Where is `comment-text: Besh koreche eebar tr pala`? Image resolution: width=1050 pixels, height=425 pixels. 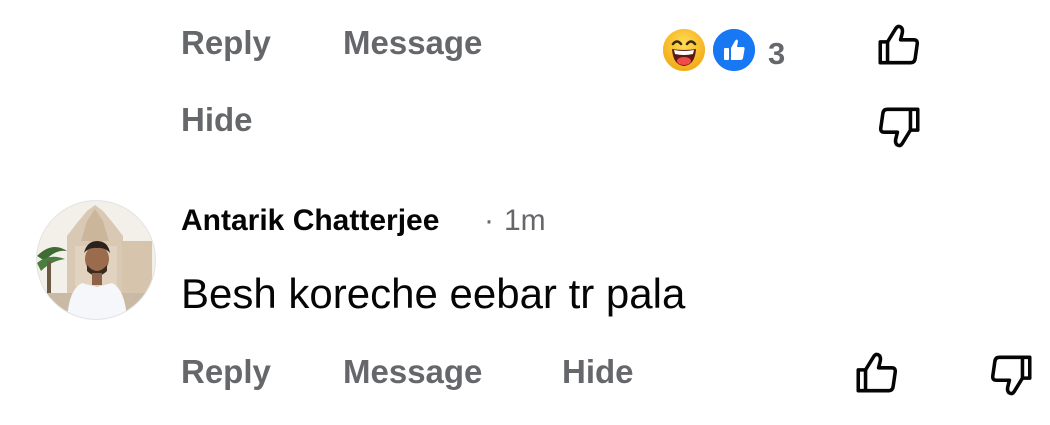
comment-text: Besh koreche eebar tr pala is located at coordinates (433, 293).